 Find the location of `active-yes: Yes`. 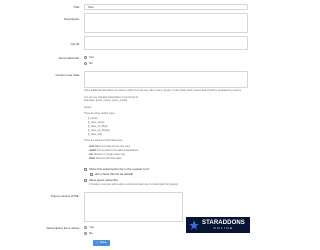

active-yes: Yes is located at coordinates (89, 227).